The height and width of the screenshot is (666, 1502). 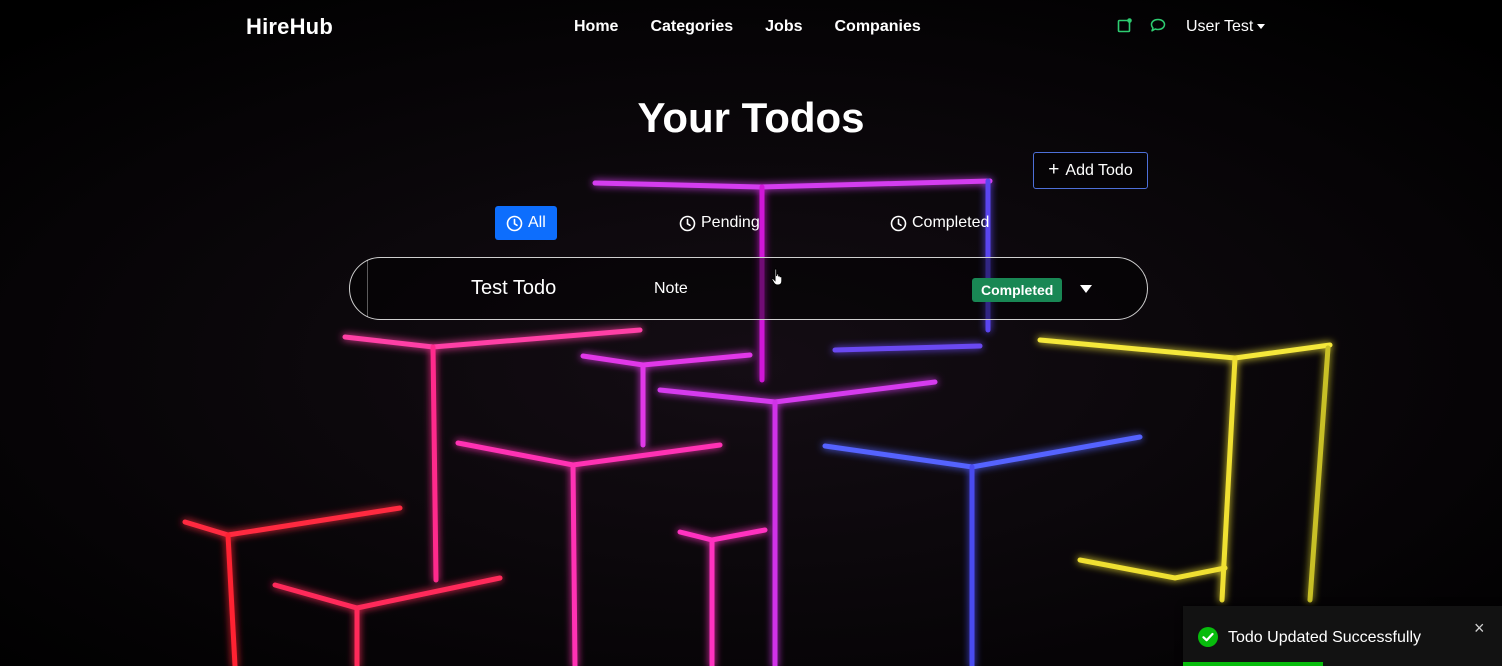 I want to click on caret-down-icon, so click(x=1261, y=26).